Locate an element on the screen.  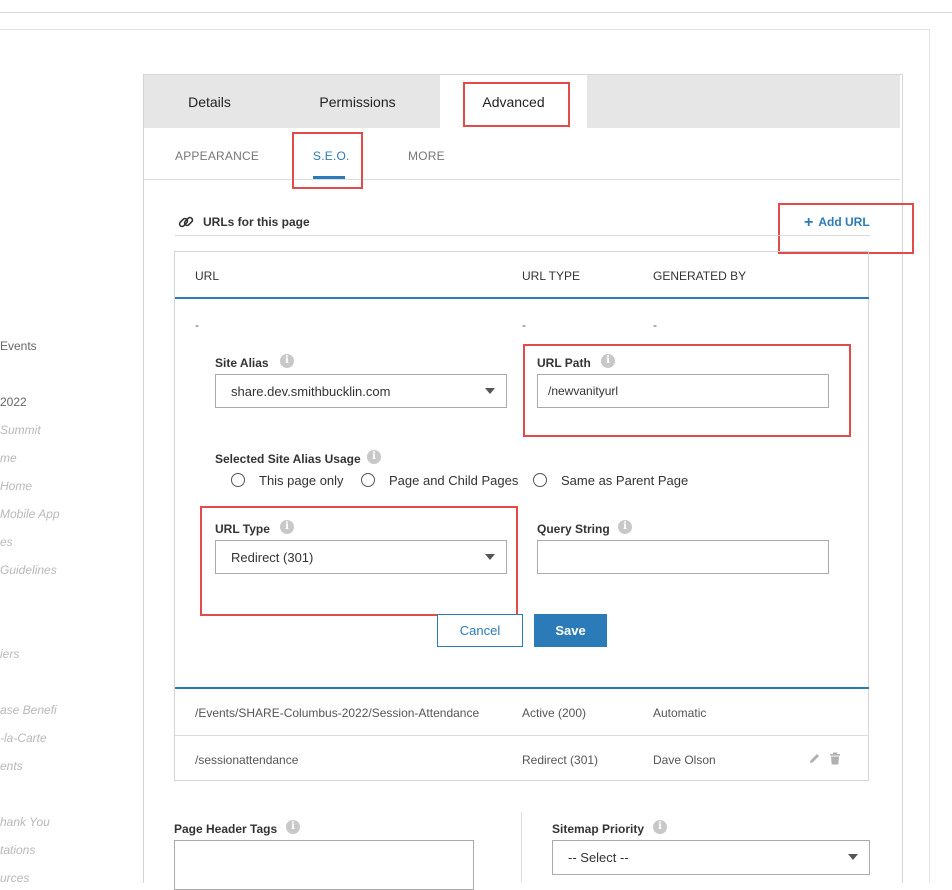
highlight-box-seo-subtab is located at coordinates (327, 160).